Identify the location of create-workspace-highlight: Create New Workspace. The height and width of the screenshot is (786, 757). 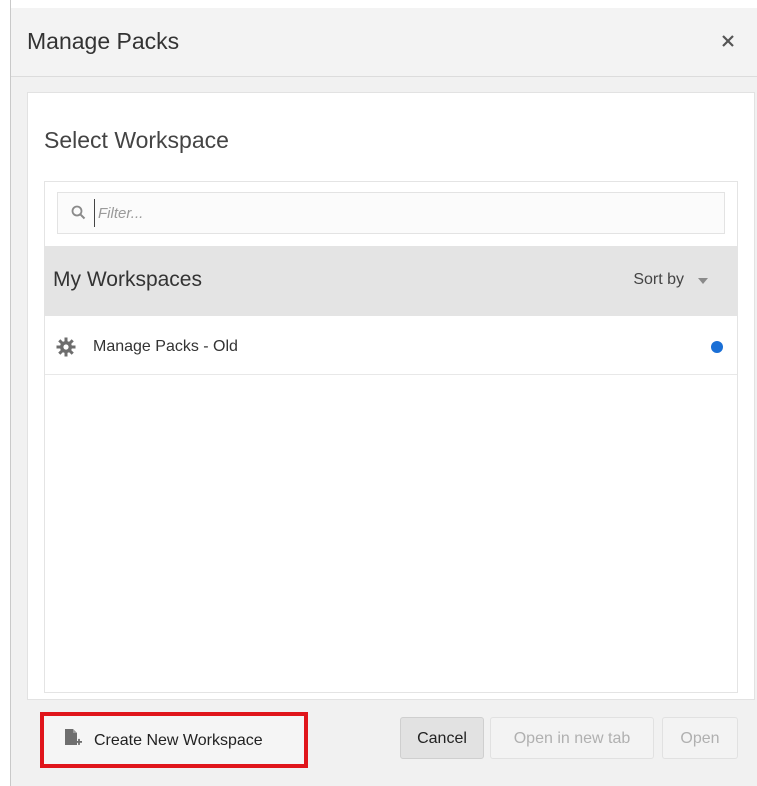
(174, 740).